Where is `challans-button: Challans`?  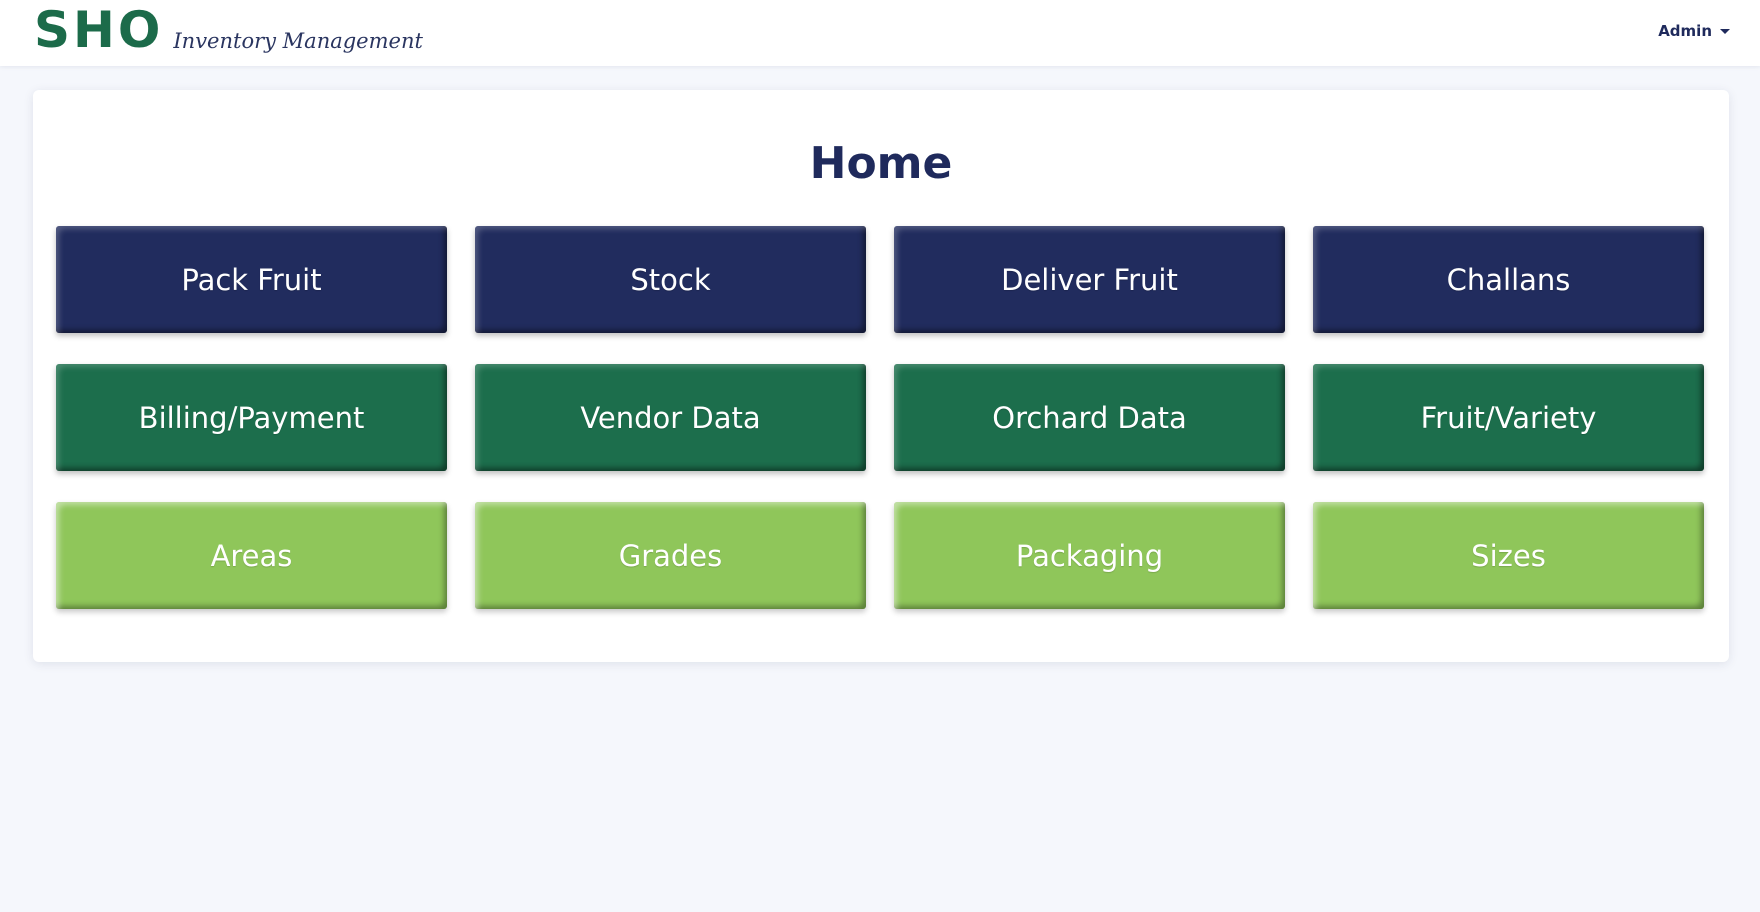
challans-button: Challans is located at coordinates (1508, 279).